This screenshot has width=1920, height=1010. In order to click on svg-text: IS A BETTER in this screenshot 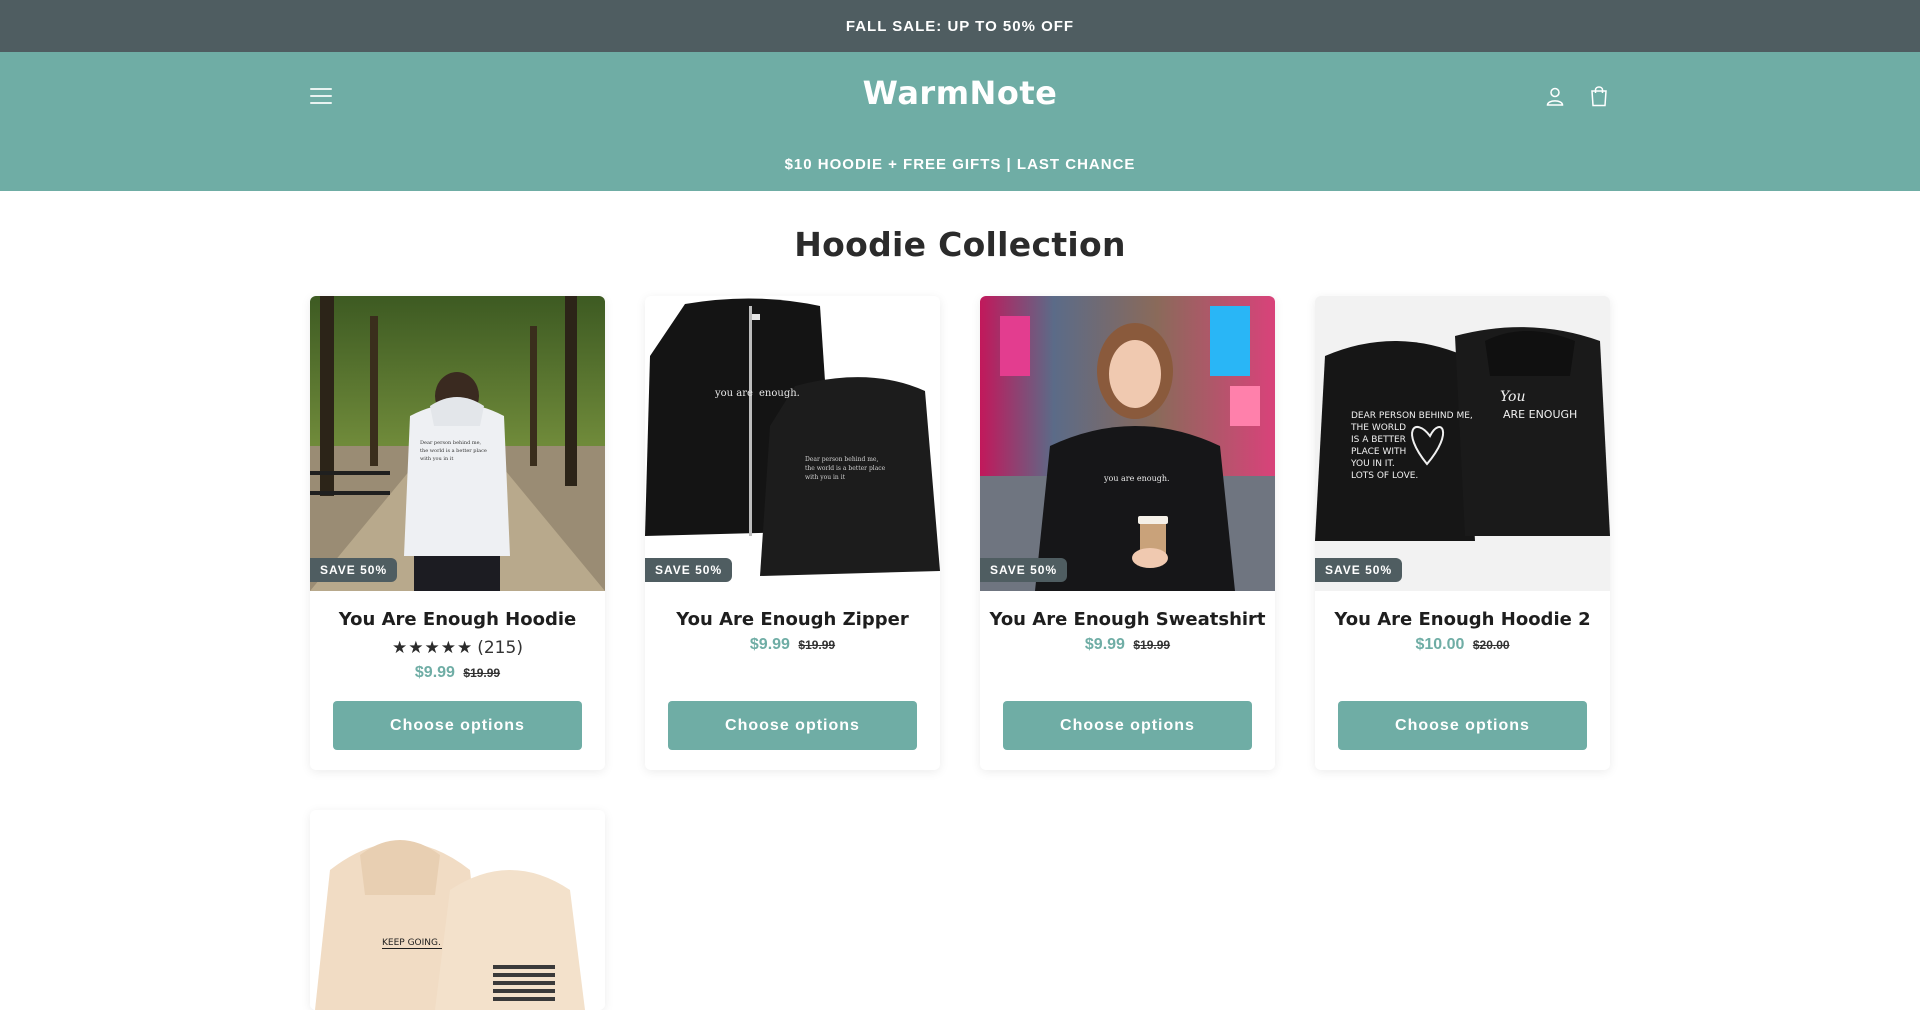, I will do `click(1378, 440)`.